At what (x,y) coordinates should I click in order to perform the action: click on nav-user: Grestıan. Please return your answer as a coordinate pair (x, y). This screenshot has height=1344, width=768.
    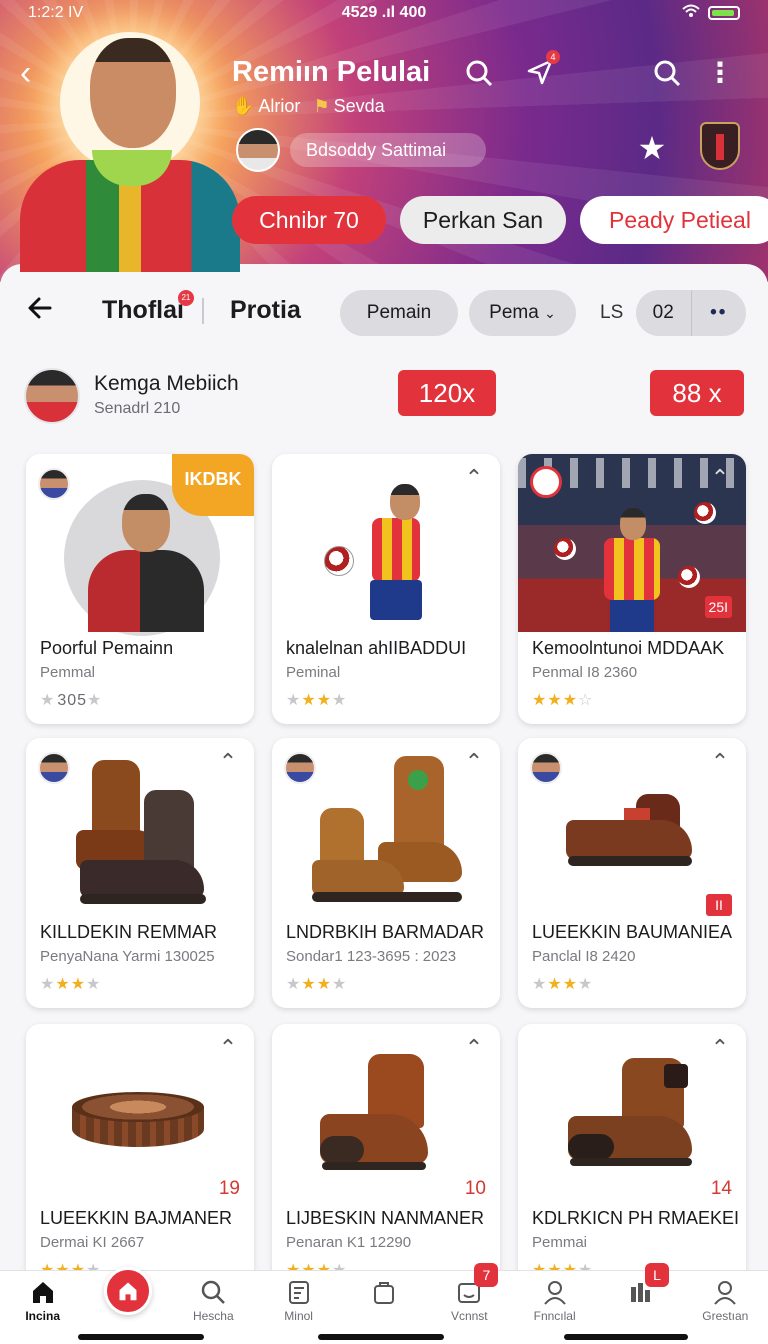
    Looking at the image, I should click on (725, 1307).